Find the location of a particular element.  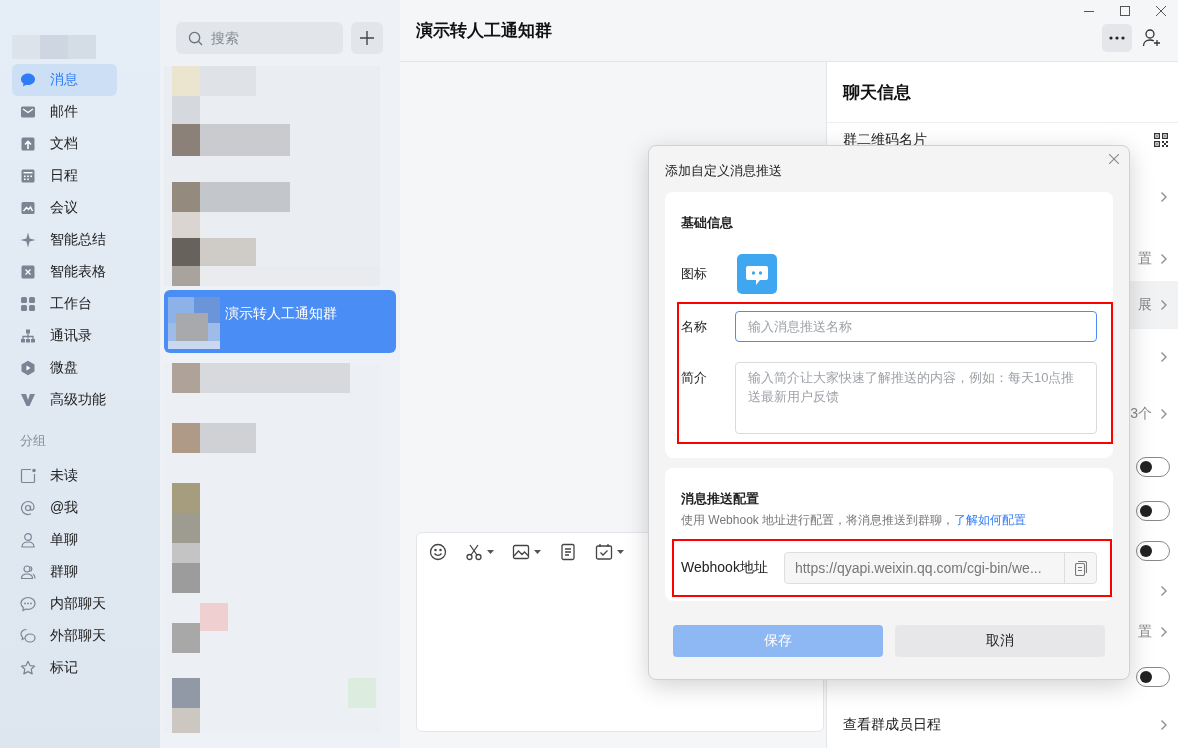

field-label: 简介 is located at coordinates (694, 378).